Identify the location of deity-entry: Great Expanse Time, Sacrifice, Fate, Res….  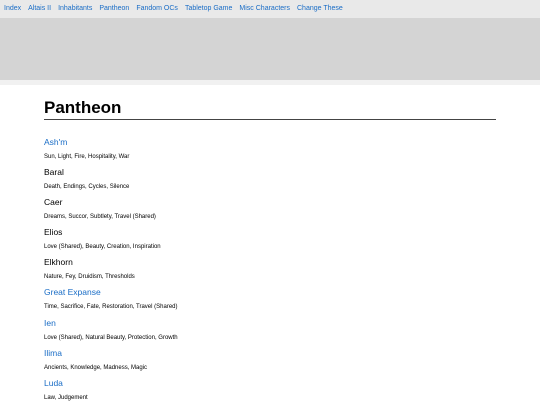
(270, 302).